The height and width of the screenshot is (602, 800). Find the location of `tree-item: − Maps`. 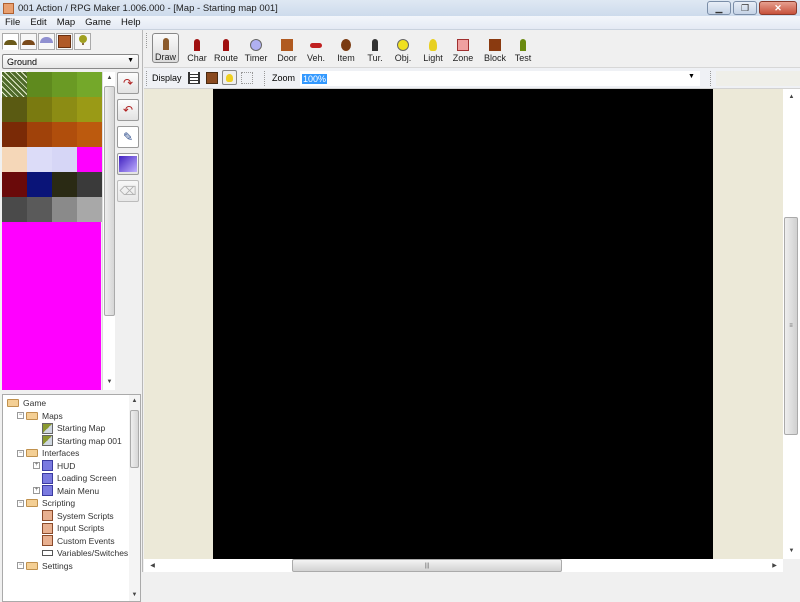

tree-item: − Maps is located at coordinates (40, 416).